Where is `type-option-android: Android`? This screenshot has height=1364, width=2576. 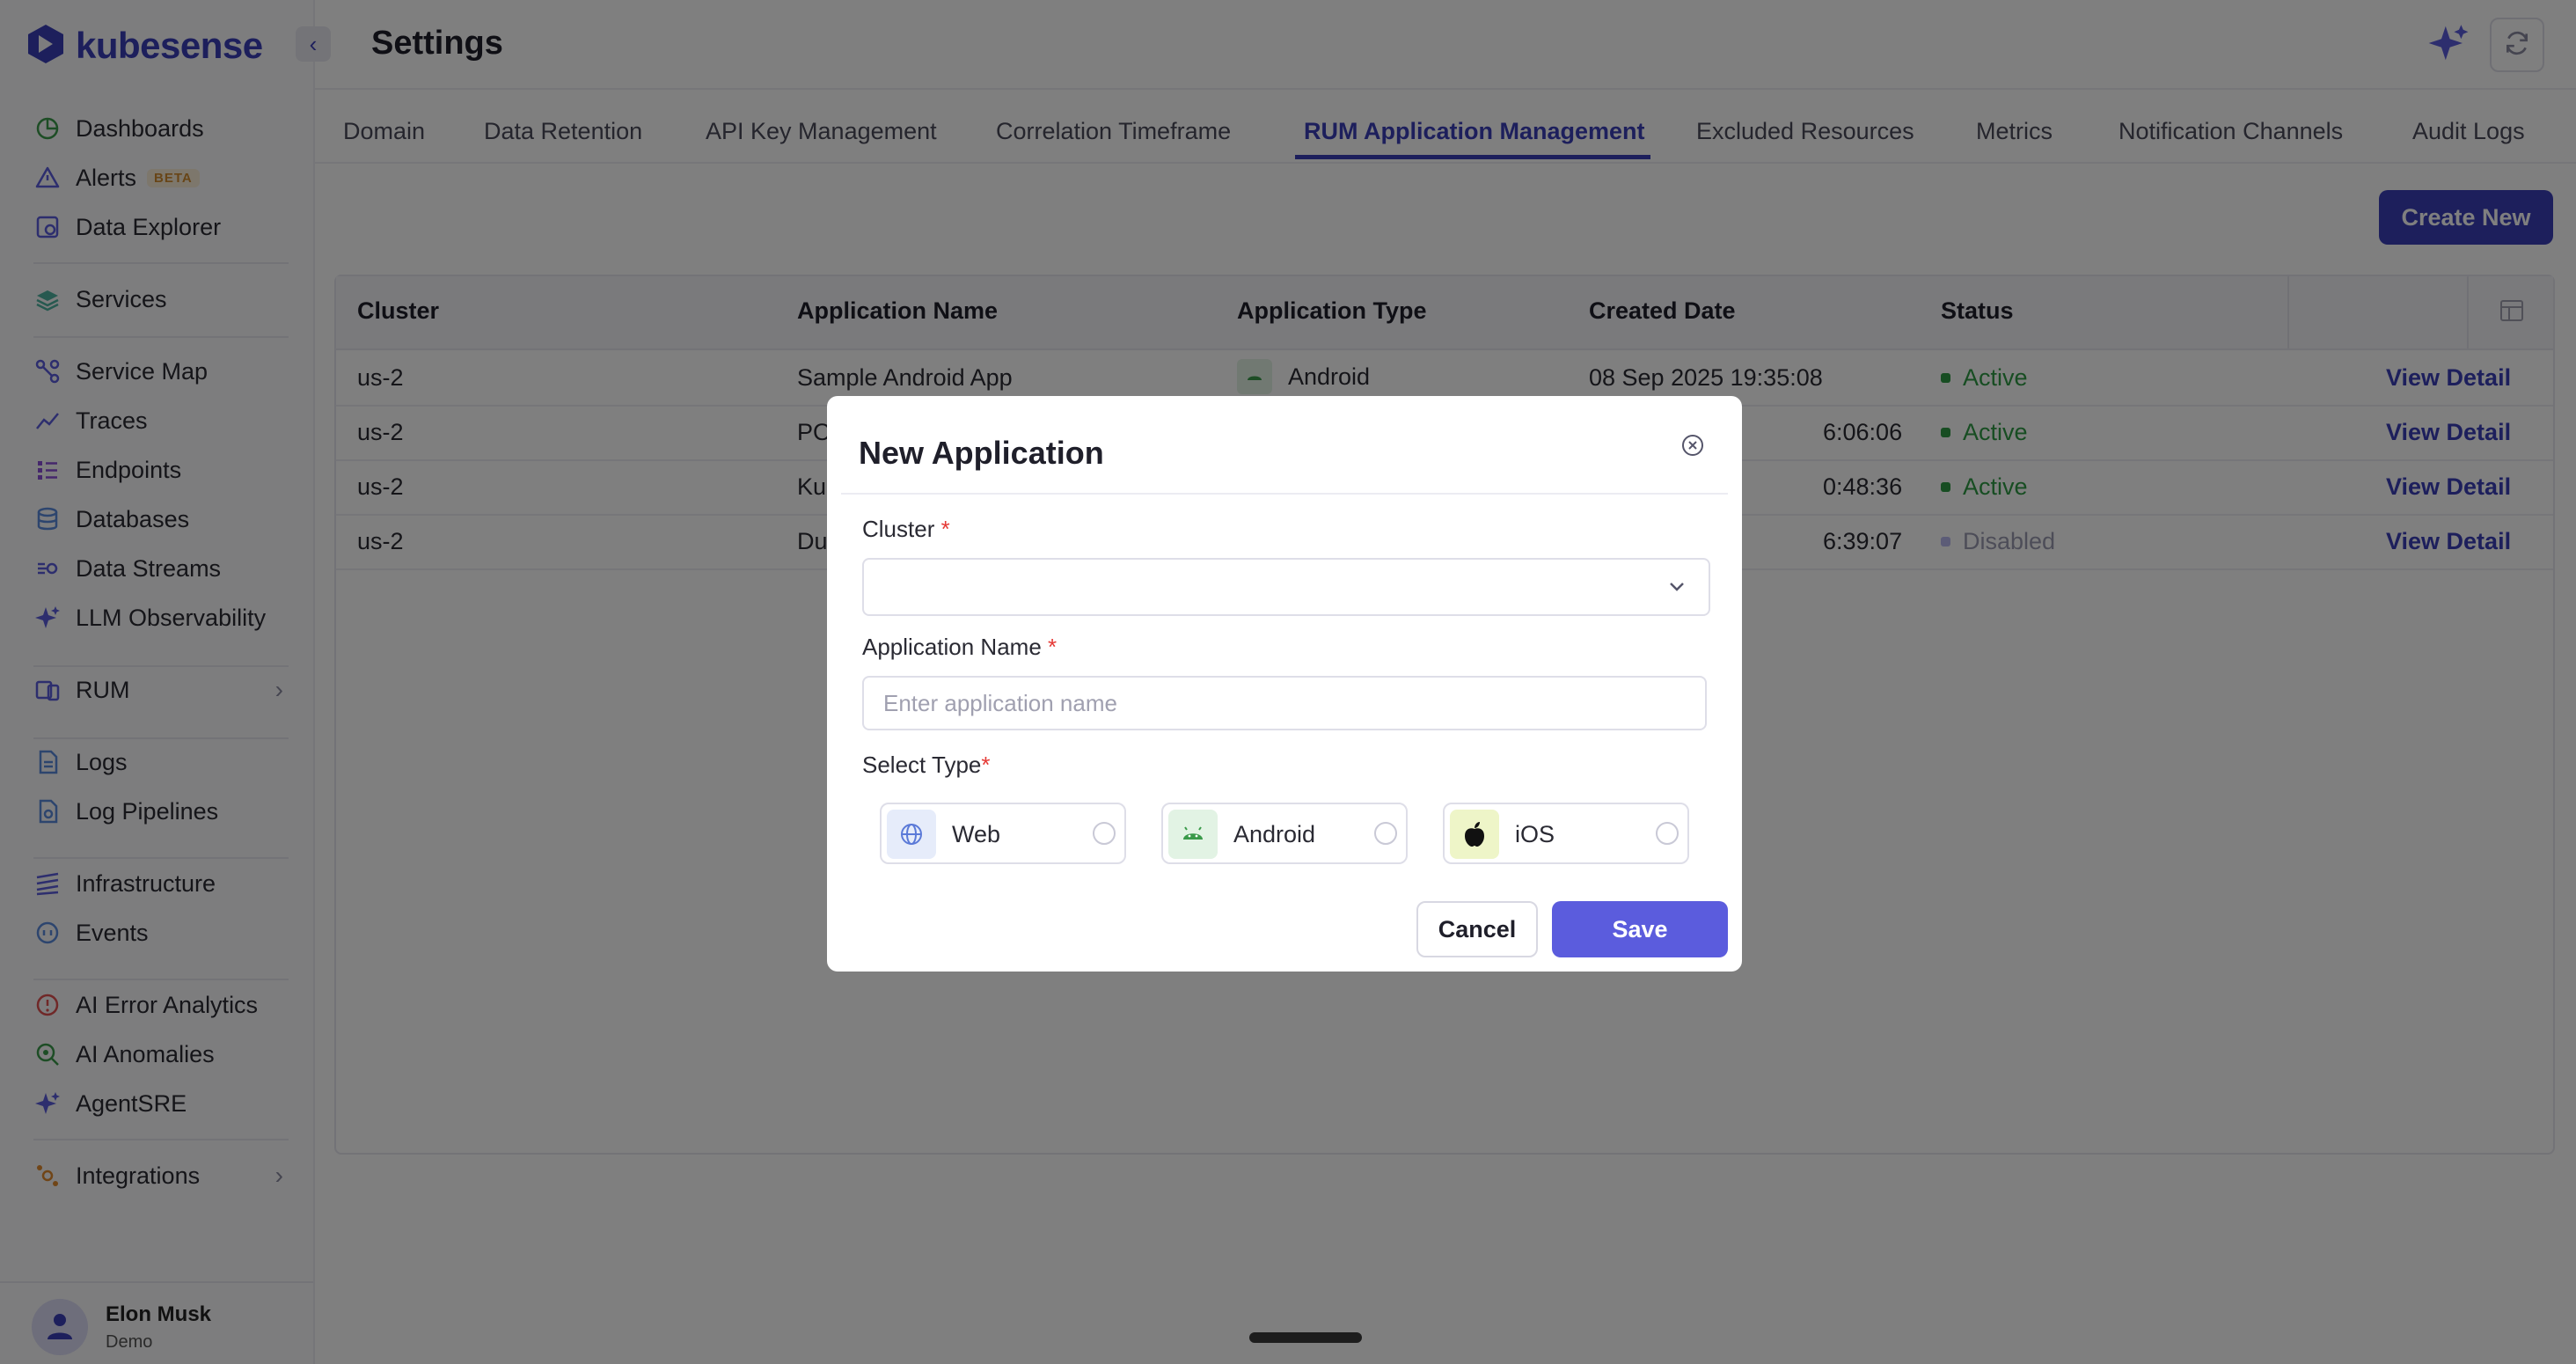
type-option-android: Android is located at coordinates (1284, 834).